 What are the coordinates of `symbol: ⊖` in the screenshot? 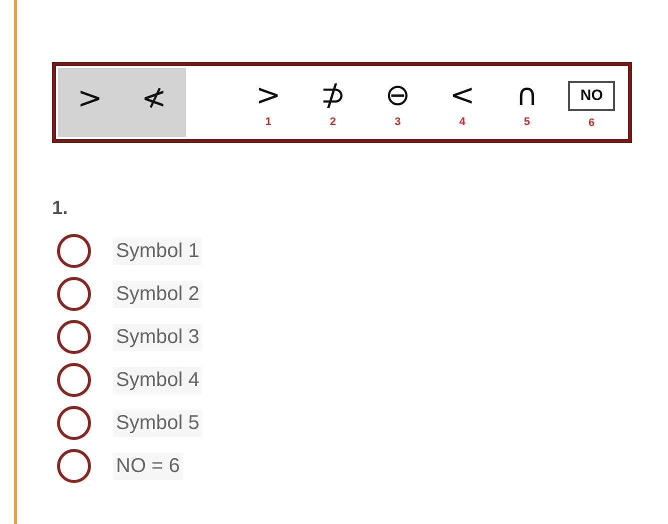 It's located at (397, 96).